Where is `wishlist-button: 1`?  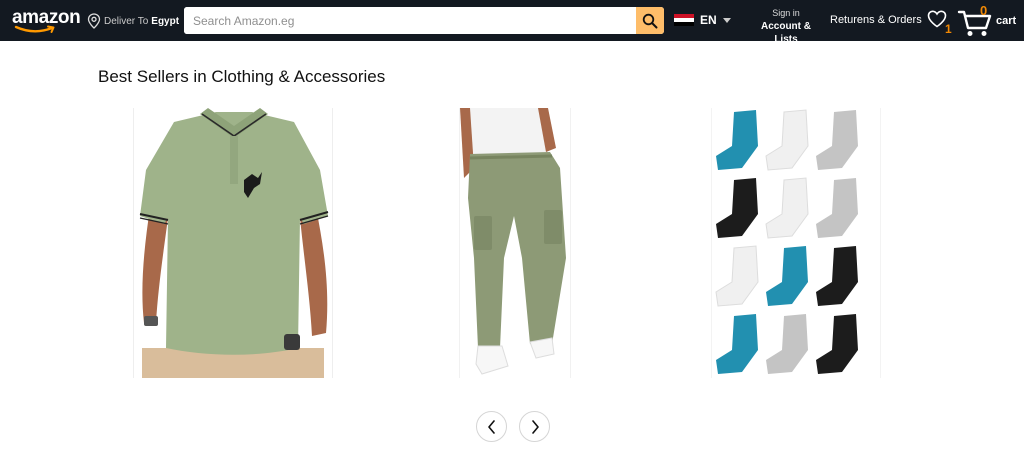 wishlist-button: 1 is located at coordinates (939, 24).